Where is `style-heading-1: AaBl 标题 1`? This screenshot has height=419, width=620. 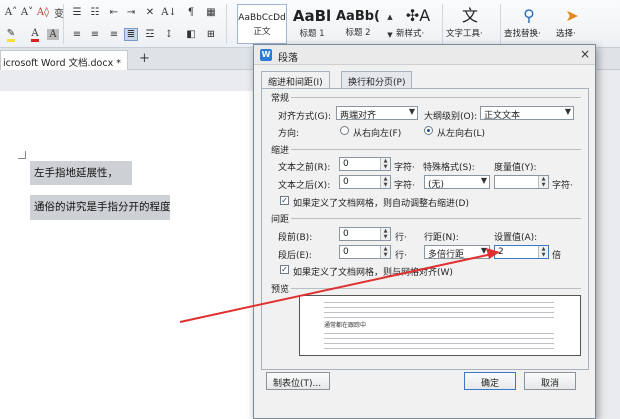 style-heading-1: AaBl 标题 1 is located at coordinates (312, 24).